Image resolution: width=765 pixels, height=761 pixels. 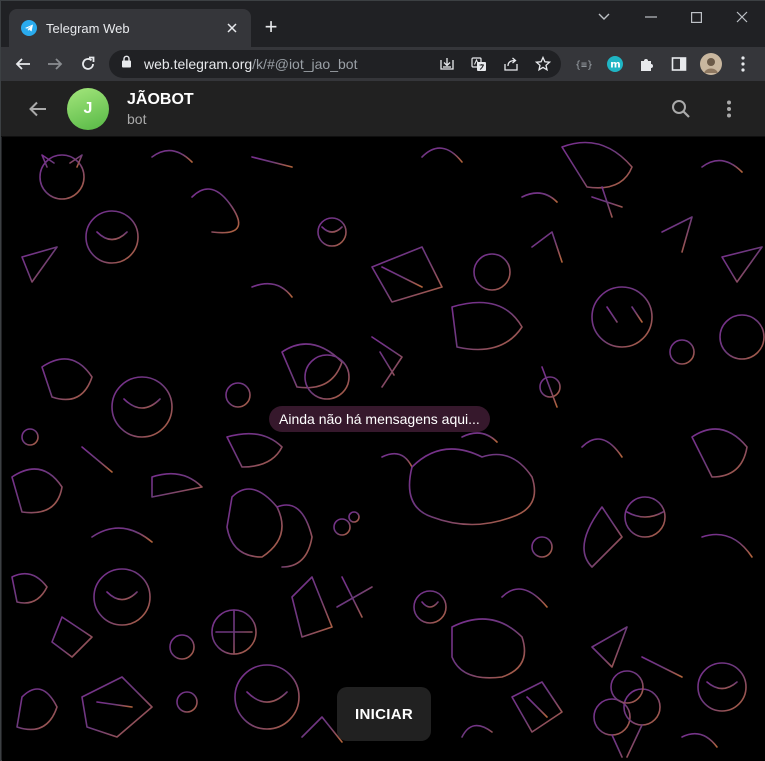 I want to click on start-bot-button: INICIAR, so click(x=384, y=714).